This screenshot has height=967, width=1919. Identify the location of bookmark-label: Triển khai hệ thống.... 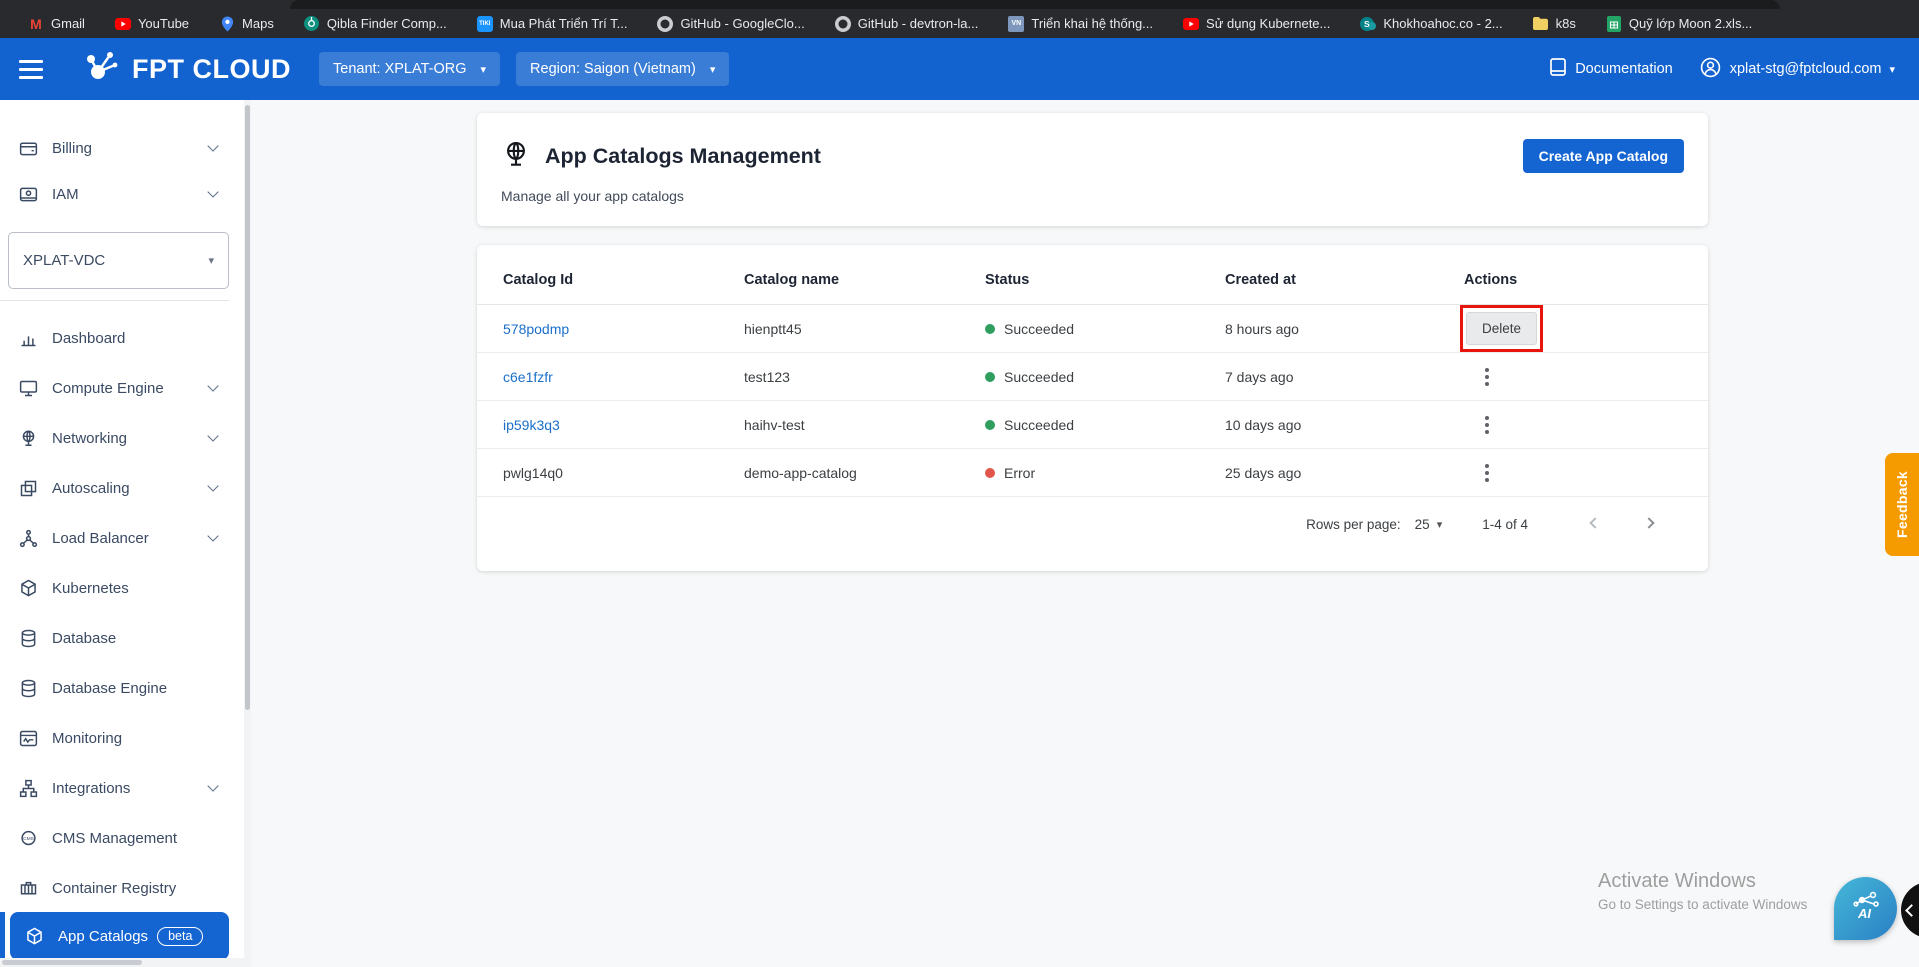
(1092, 23).